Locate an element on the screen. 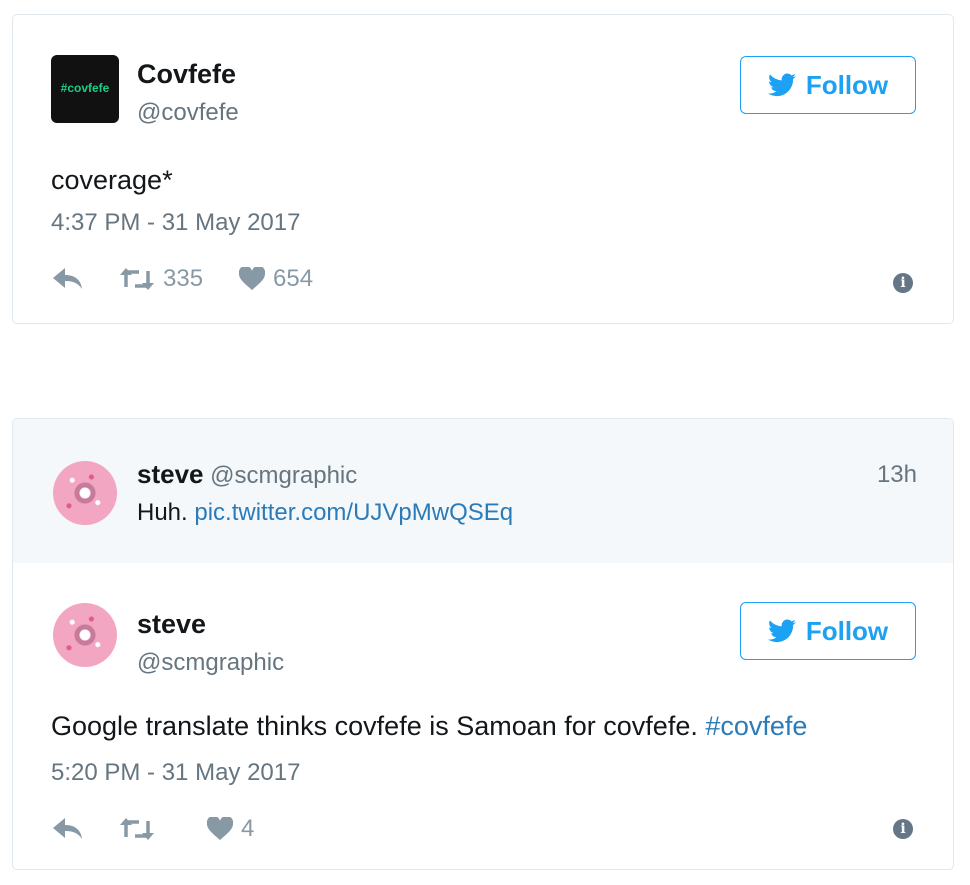  retweet-count: 335 is located at coordinates (183, 278).